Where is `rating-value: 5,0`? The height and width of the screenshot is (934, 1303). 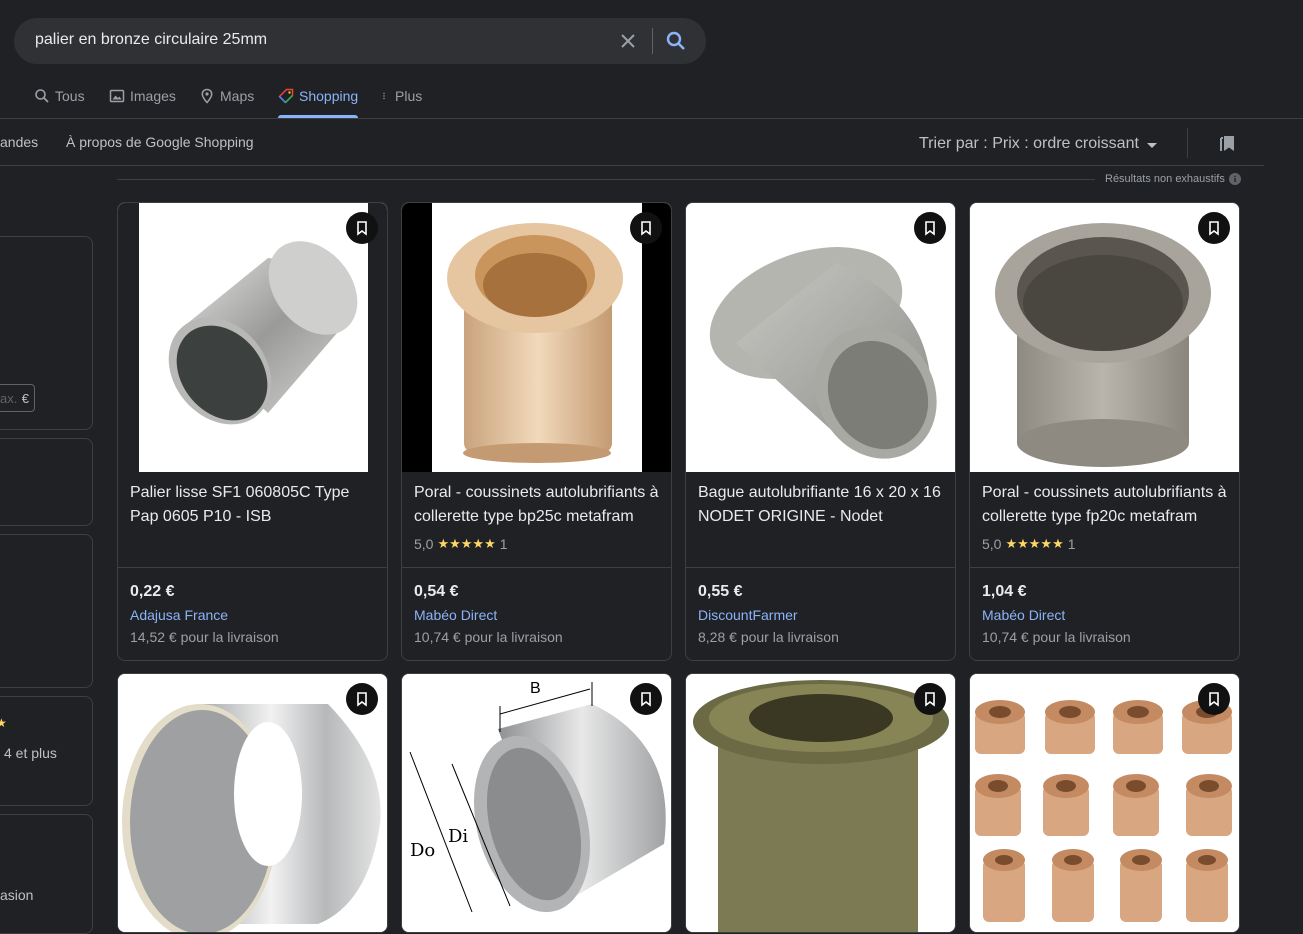
rating-value: 5,0 is located at coordinates (424, 544).